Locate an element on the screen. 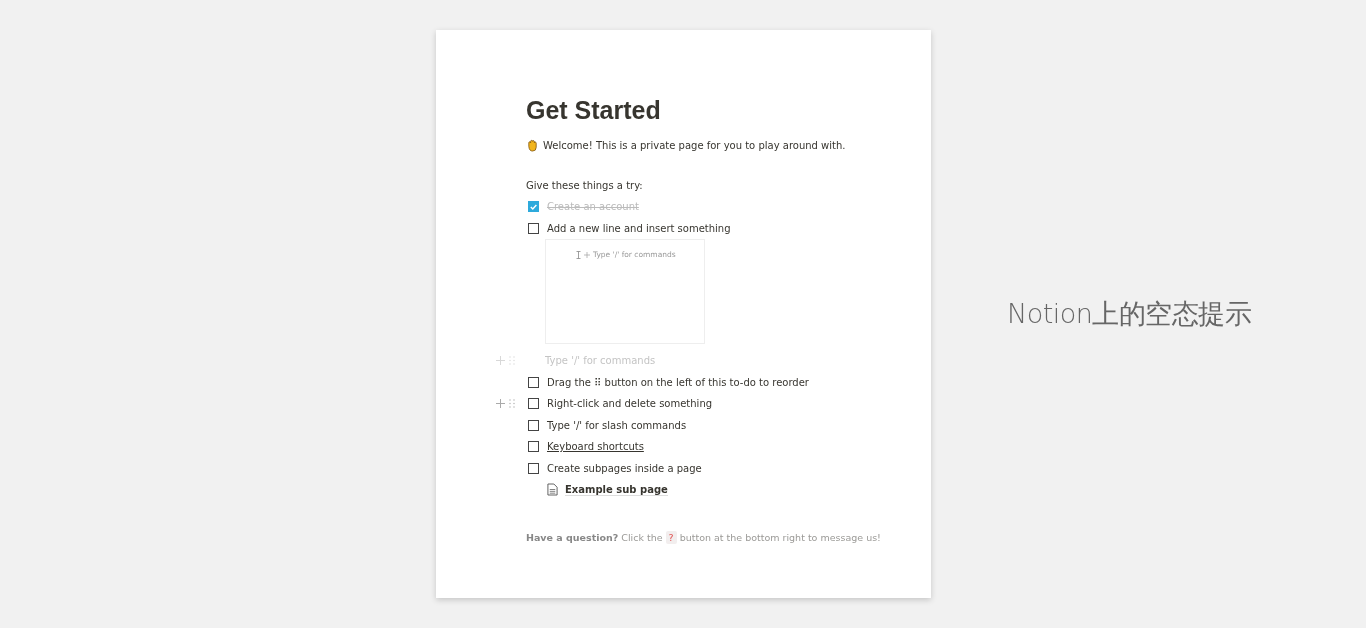 The width and height of the screenshot is (1366, 628). todo-text: Right-click and delete something is located at coordinates (630, 404).